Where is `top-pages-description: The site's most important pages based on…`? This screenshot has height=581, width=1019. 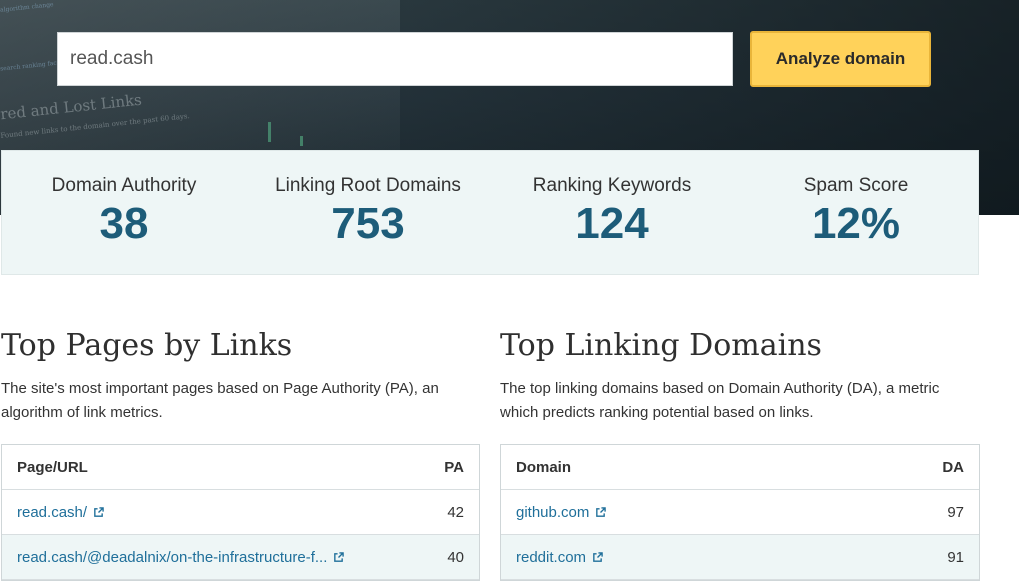
top-pages-description: The site's most important pages based on… is located at coordinates (220, 400).